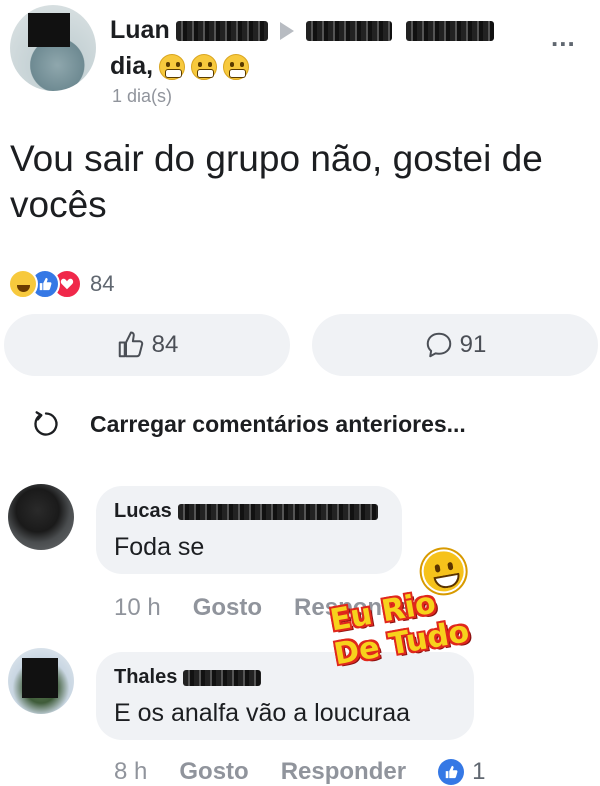 The height and width of the screenshot is (786, 600). I want to click on post-text: Vou sair do grupo não, gostei de vocês, so click(276, 181).